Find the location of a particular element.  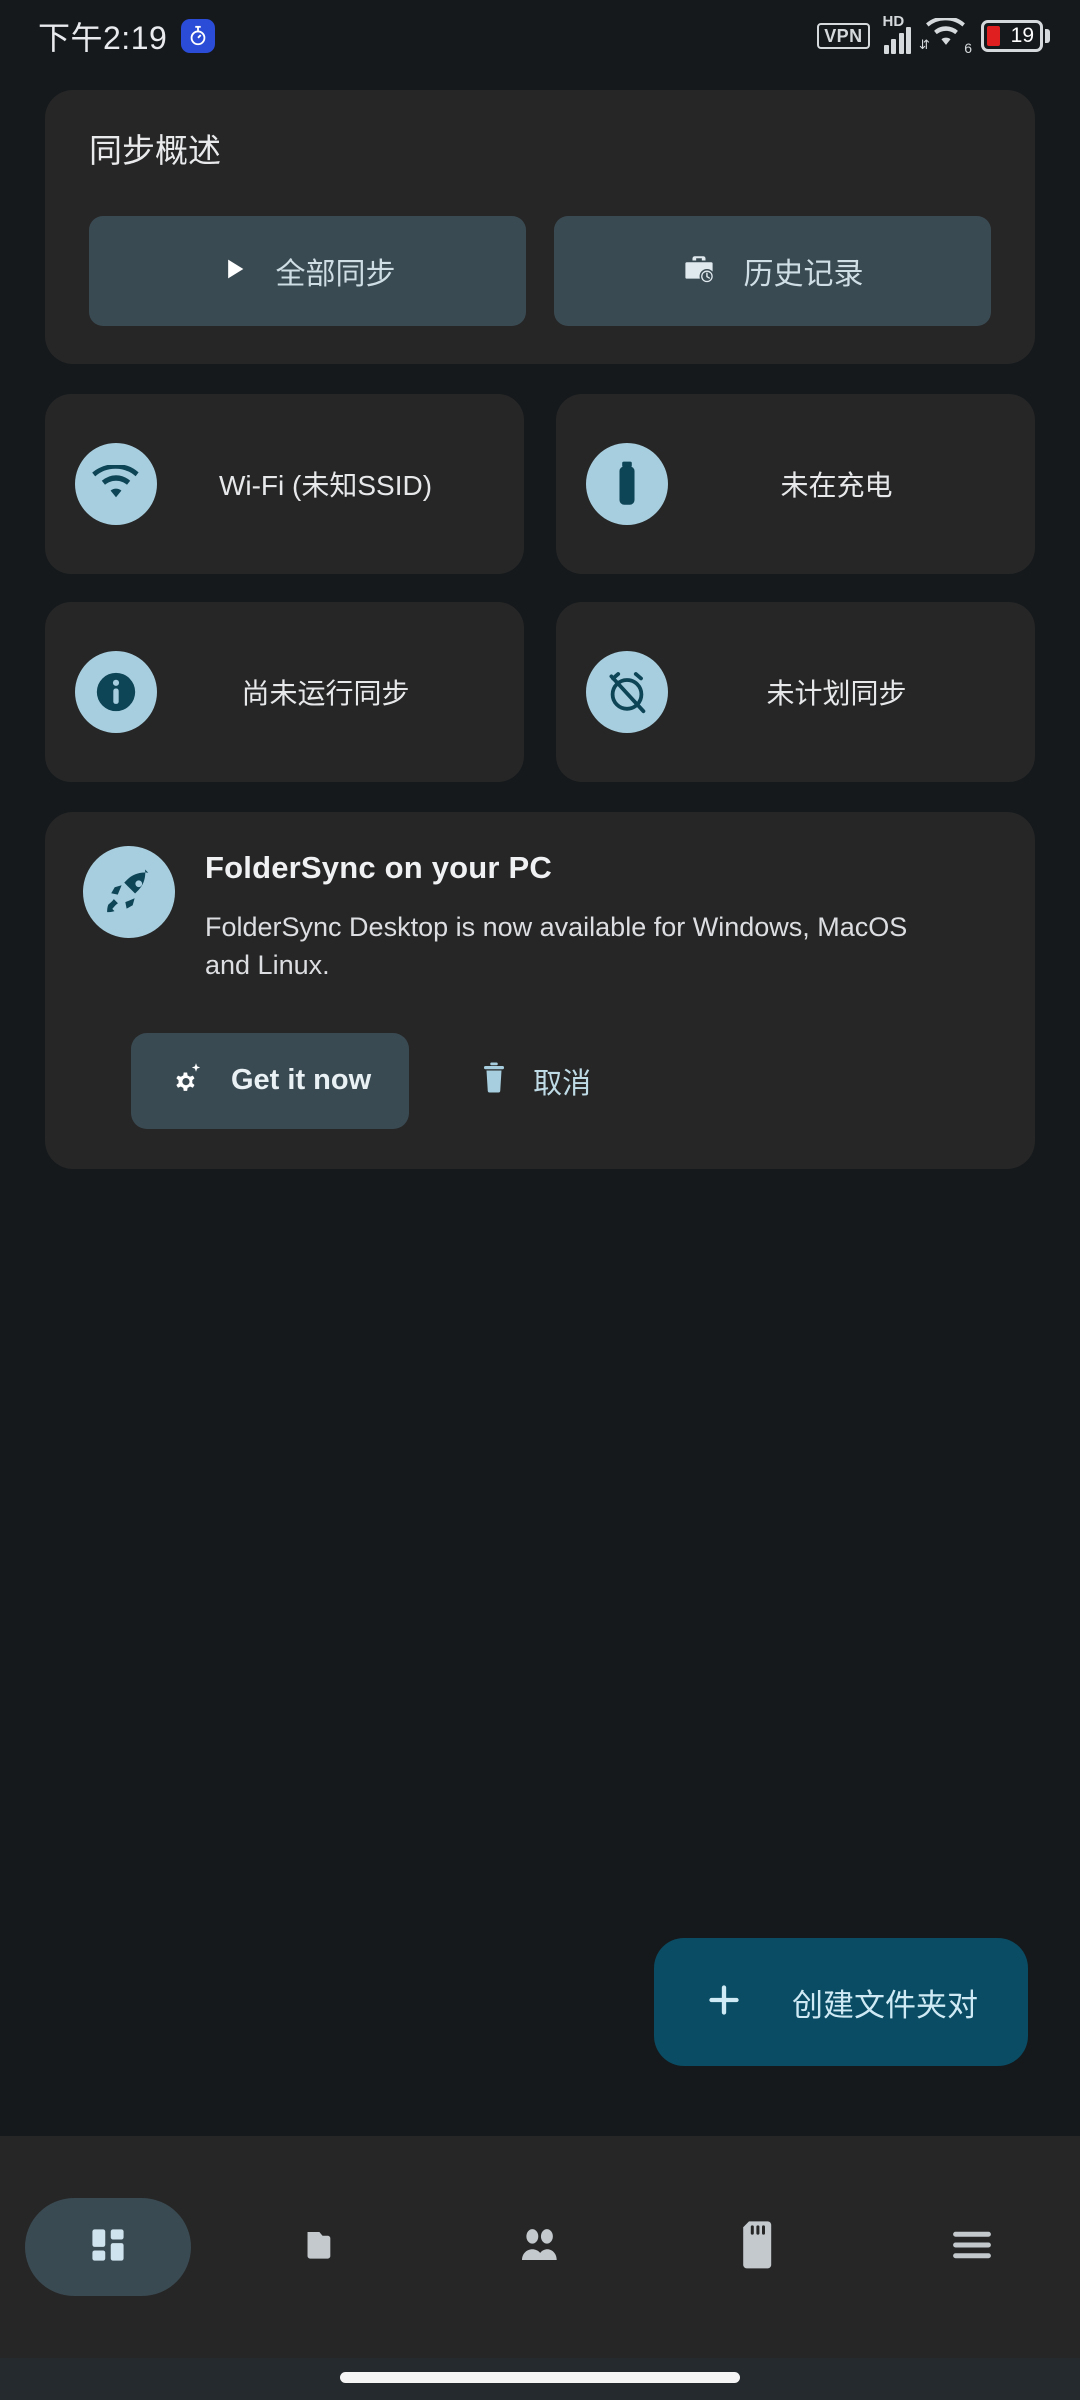

status-tile-charging: 未在充电 is located at coordinates (795, 484).